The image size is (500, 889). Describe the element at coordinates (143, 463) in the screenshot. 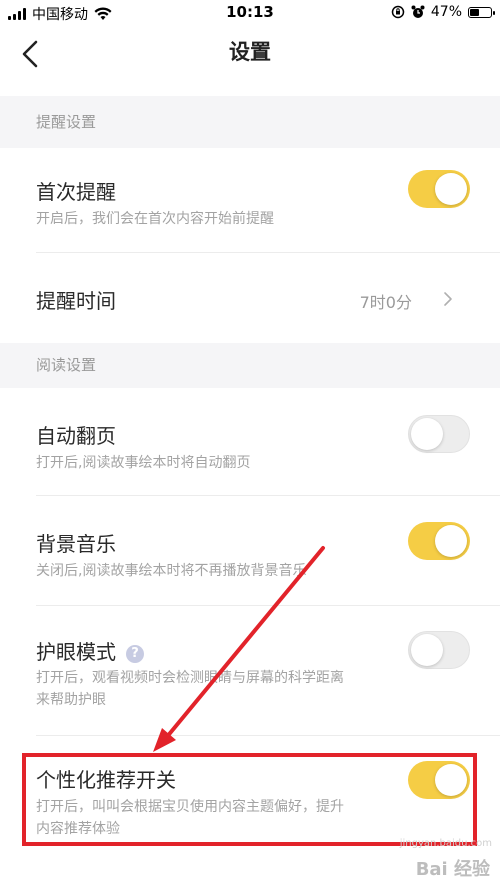

I see `auto-page-desc: 打开后,阅读故事绘本时将自动翻页` at that location.